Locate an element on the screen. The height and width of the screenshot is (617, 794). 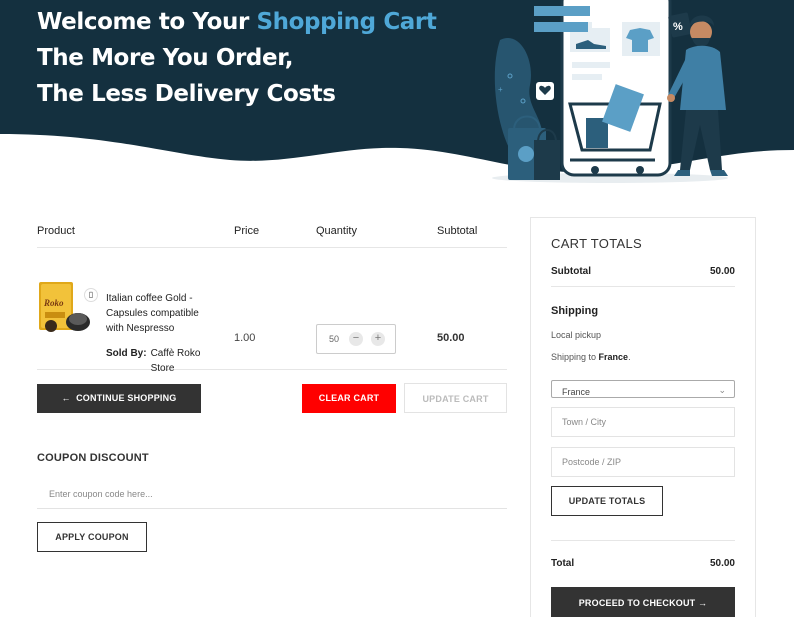
sold-by: Sold By: Caffè Roko Store is located at coordinates (166, 361).